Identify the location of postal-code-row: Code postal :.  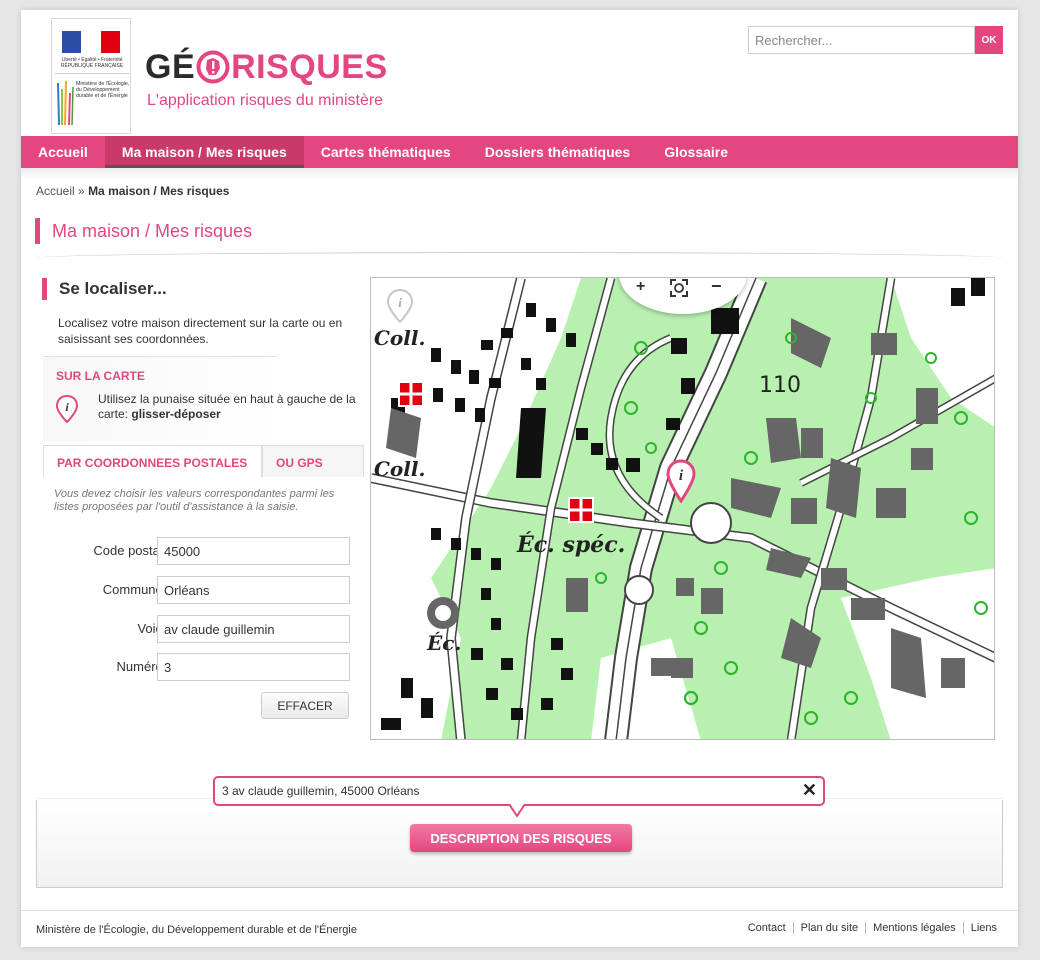
(196, 551).